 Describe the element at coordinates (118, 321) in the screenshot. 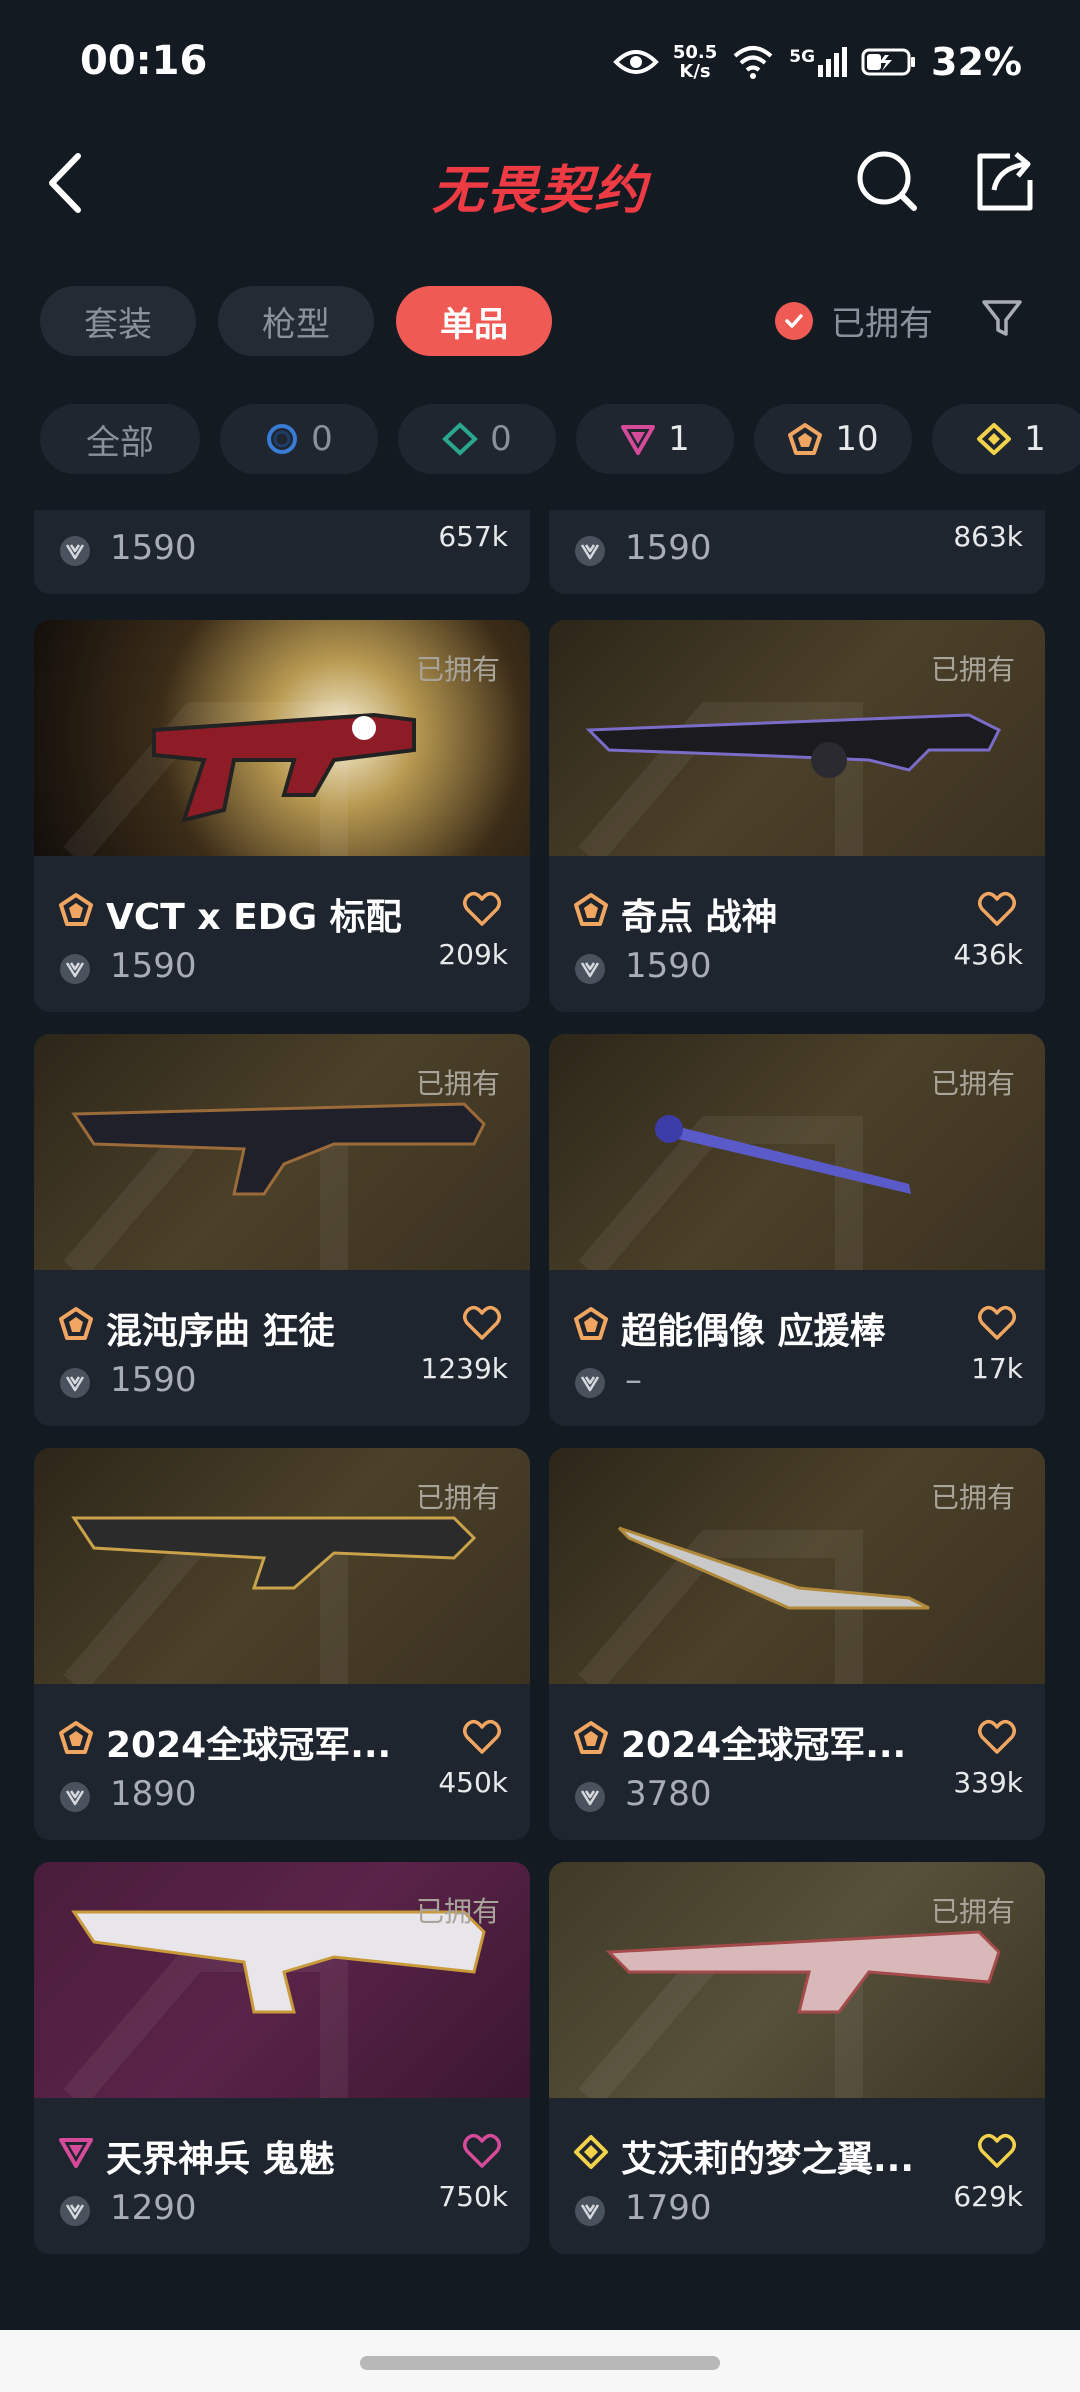

I see `tab-set: 套装` at that location.